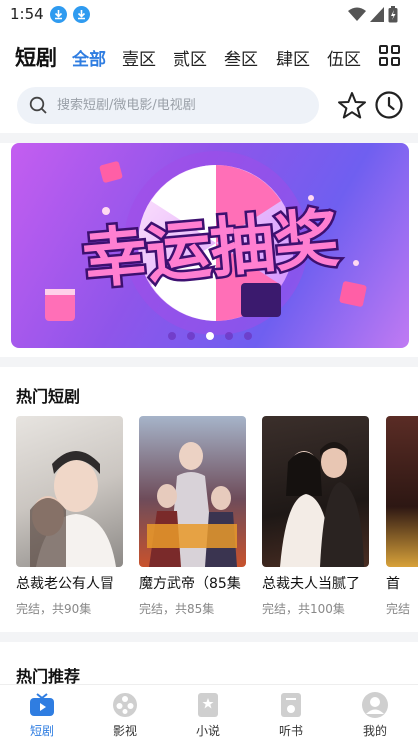 This screenshot has width=418, height=743. I want to click on search-icon, so click(38, 105).